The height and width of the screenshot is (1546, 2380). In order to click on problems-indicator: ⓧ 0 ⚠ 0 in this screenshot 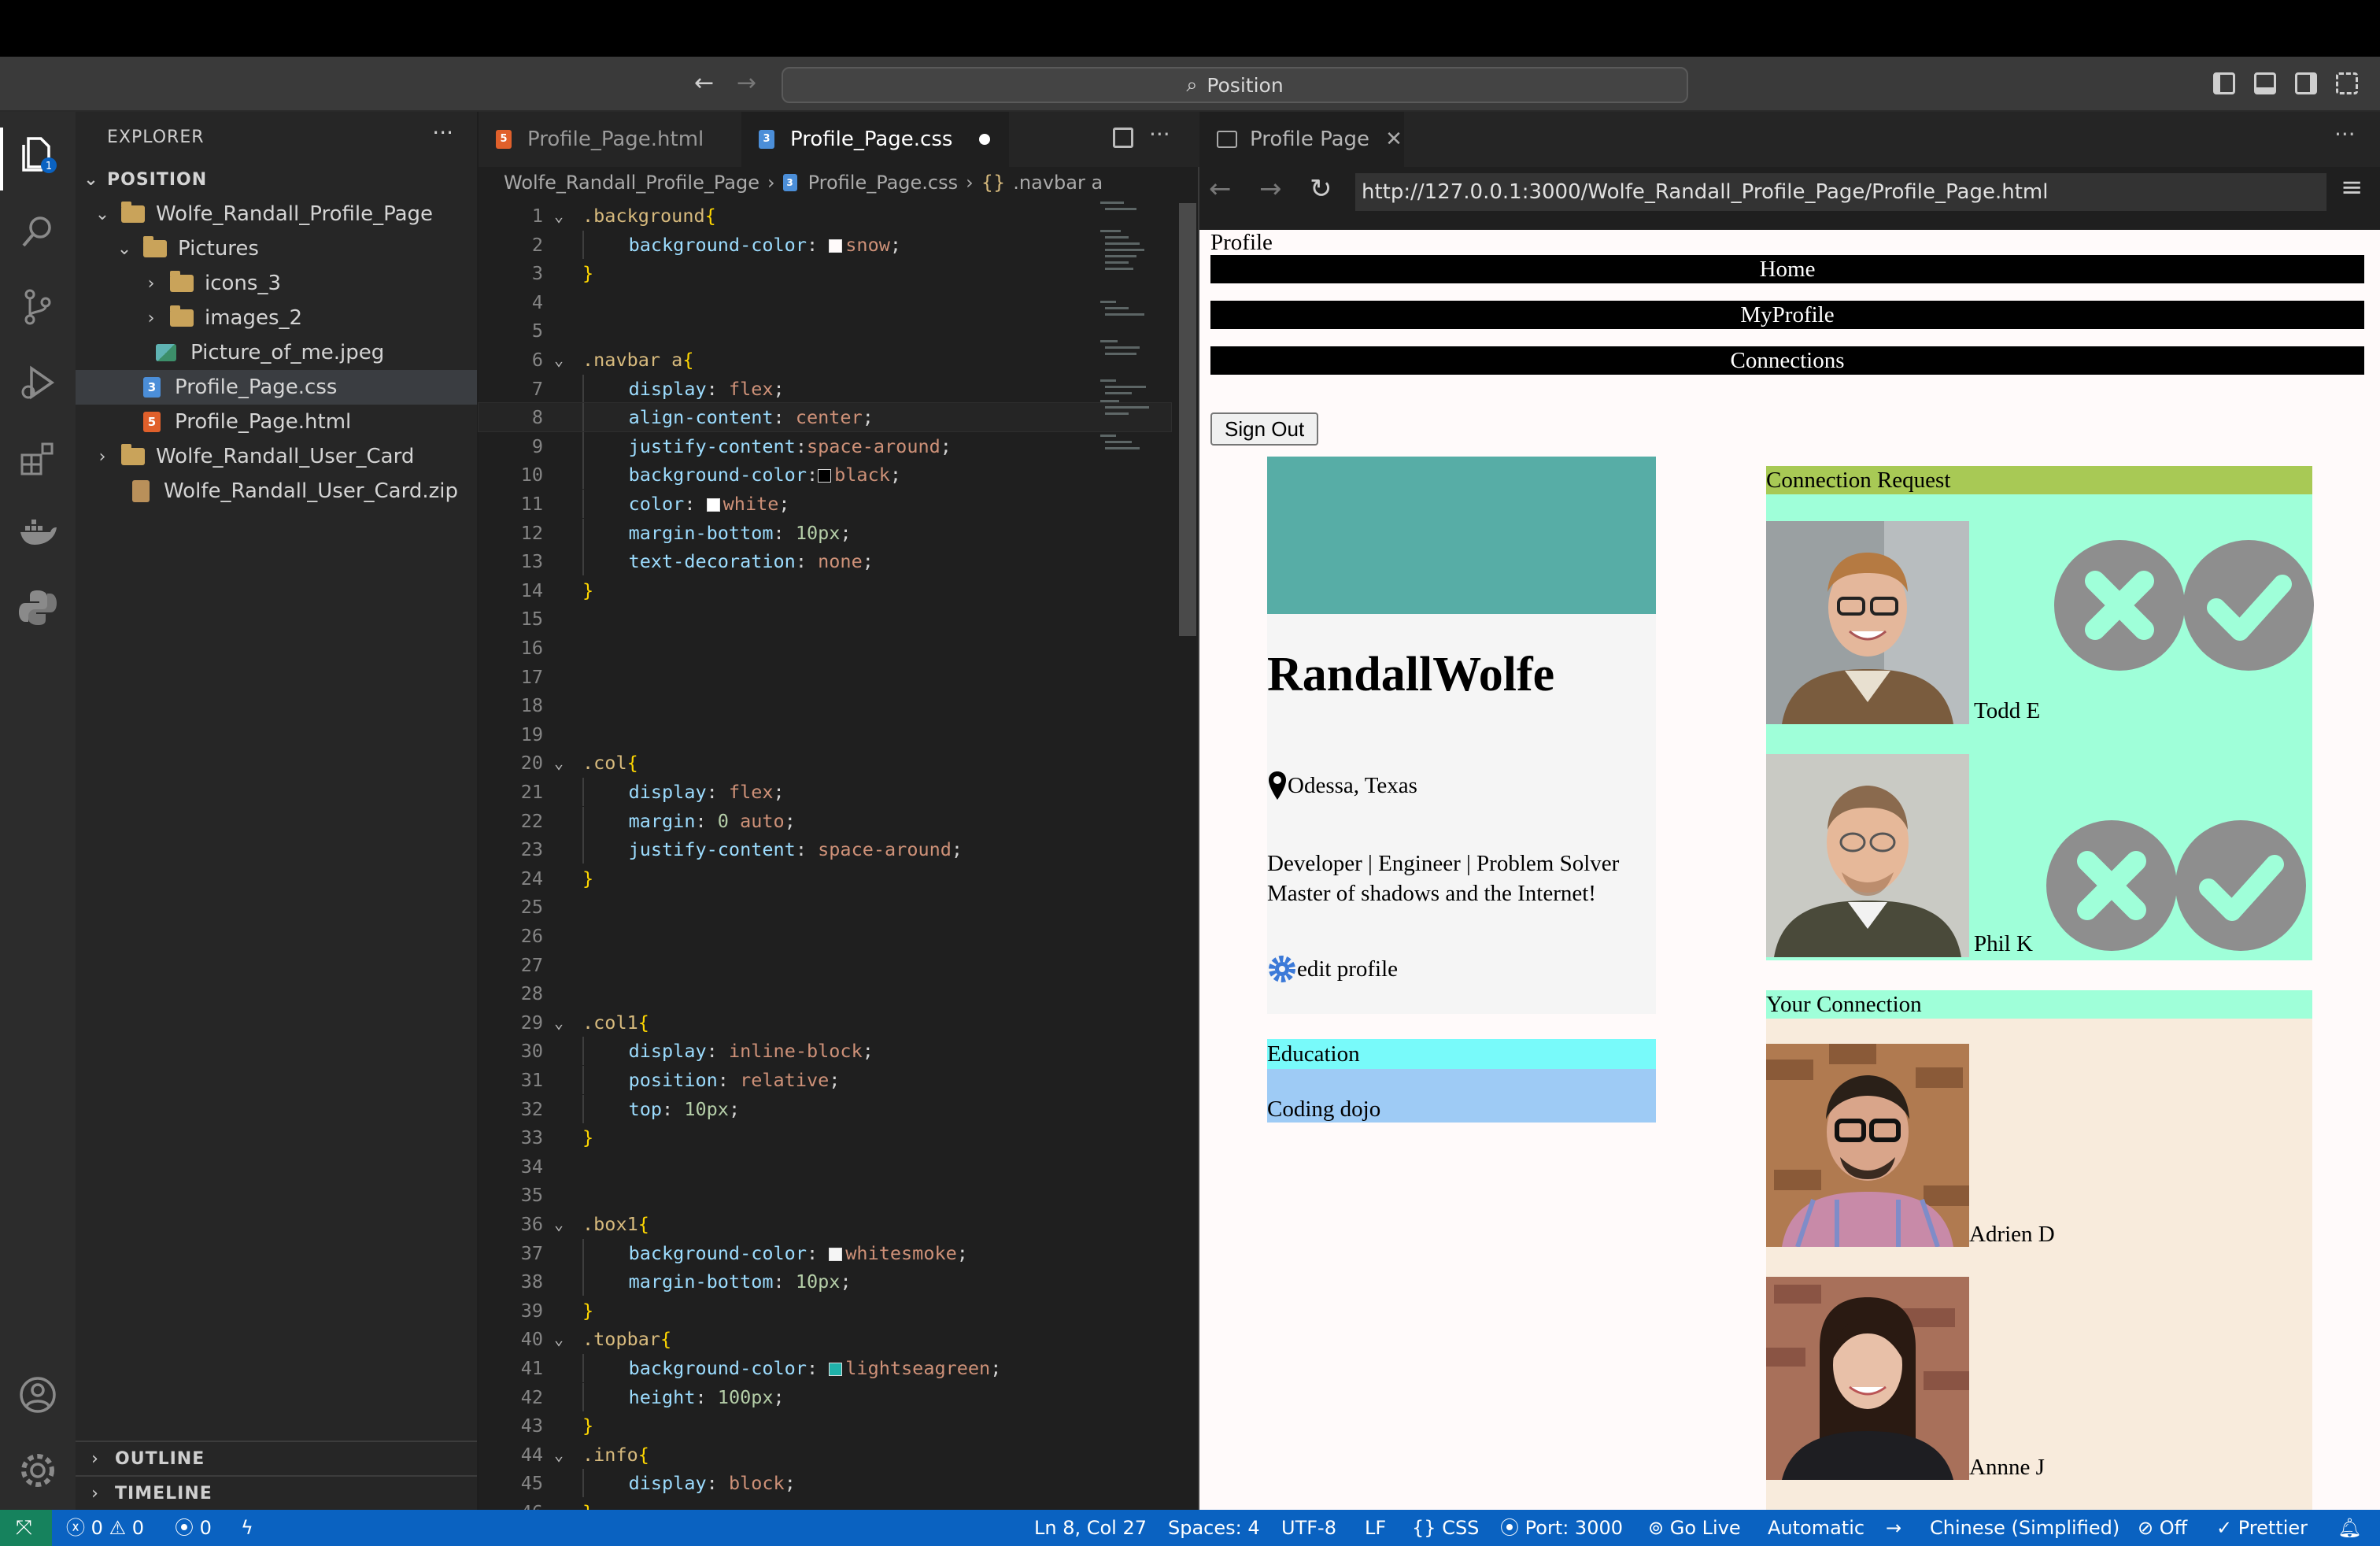, I will do `click(105, 1528)`.